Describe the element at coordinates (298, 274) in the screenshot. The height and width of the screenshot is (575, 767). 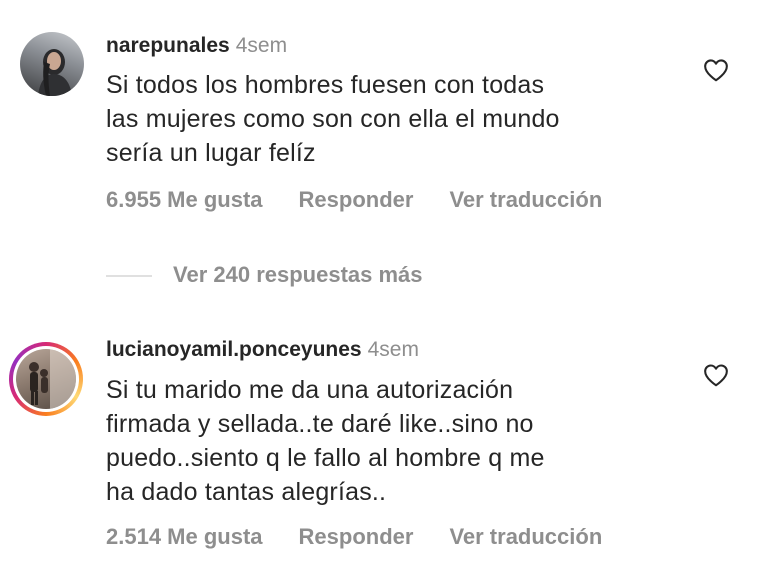
I see `view-replies-label: Ver 240 respuestas más` at that location.